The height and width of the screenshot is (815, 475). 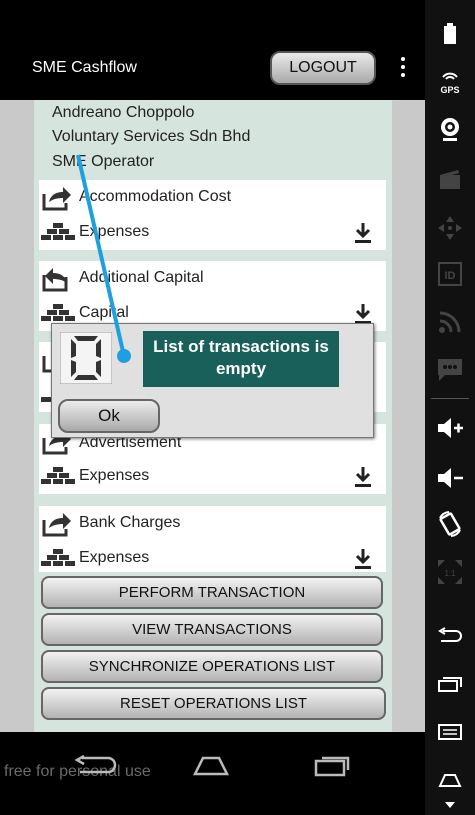 I want to click on gps-label: GPS, so click(x=449, y=90).